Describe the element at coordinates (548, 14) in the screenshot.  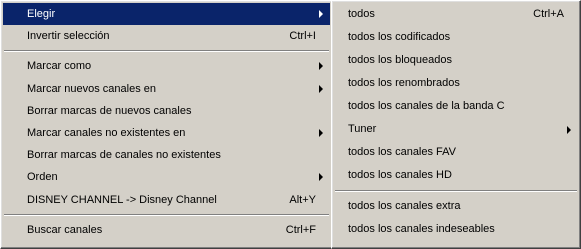
I see `menu-item-shortcut: Ctrl+A` at that location.